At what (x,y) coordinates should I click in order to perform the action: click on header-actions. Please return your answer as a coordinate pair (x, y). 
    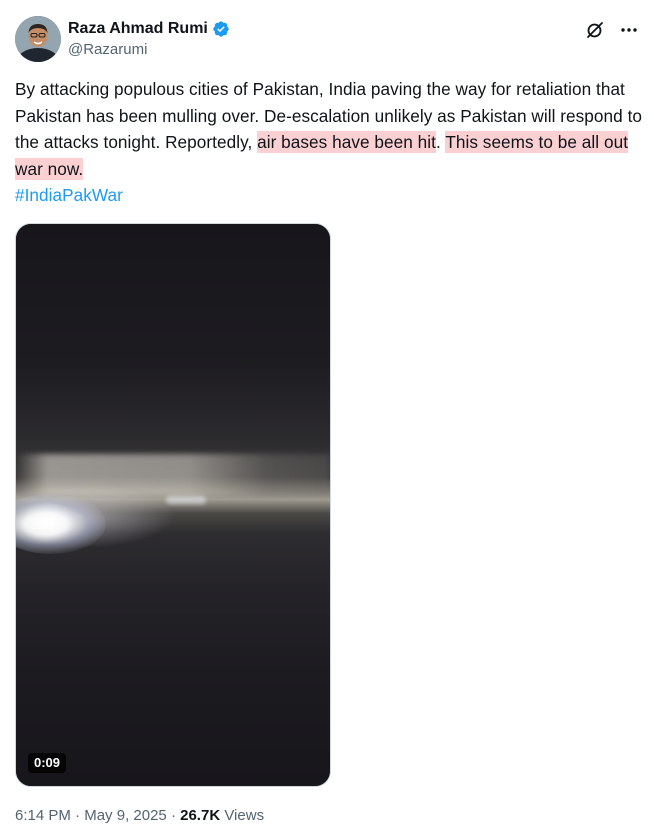
    Looking at the image, I should click on (612, 30).